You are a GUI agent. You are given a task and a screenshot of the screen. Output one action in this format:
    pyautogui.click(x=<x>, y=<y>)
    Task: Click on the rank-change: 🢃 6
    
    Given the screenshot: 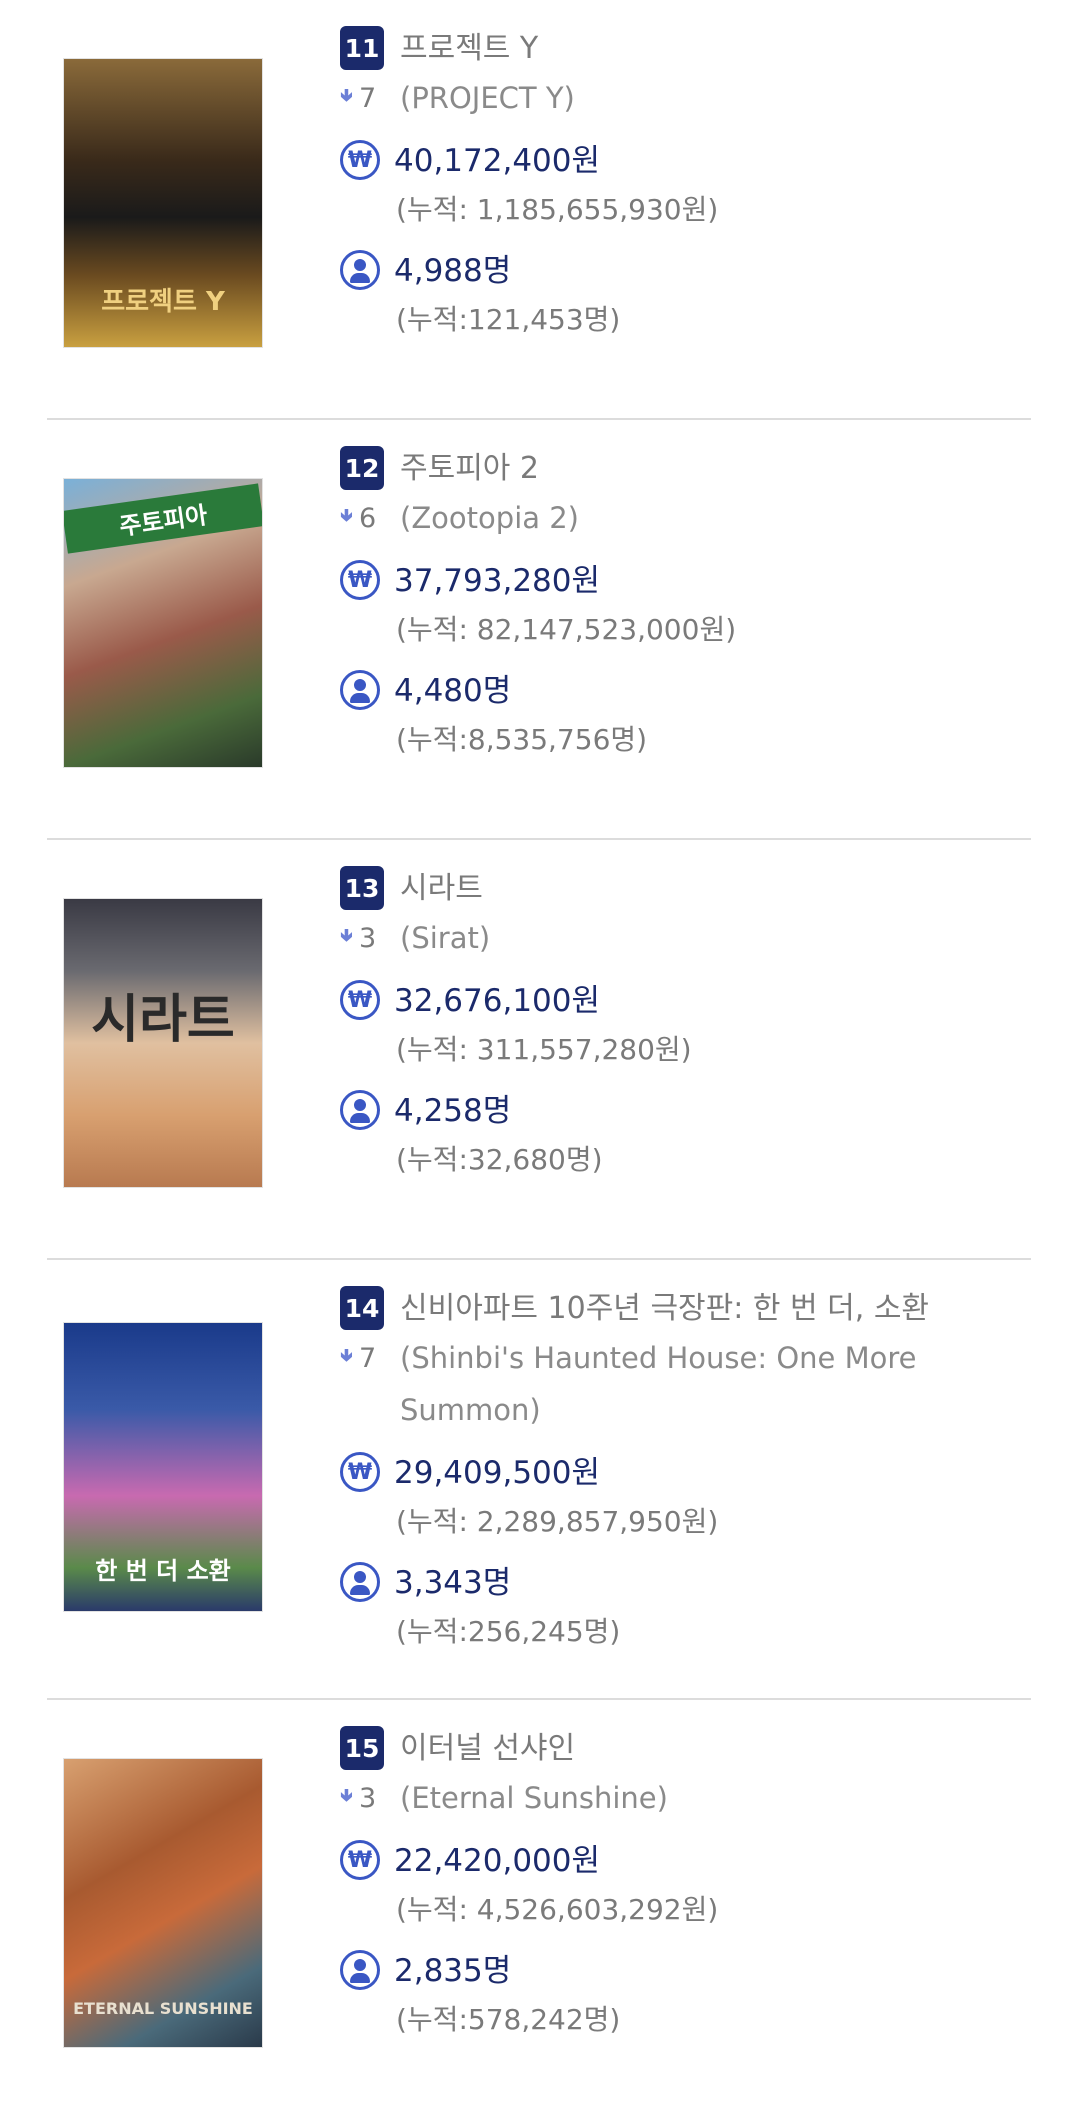 What is the action you would take?
    pyautogui.click(x=362, y=518)
    